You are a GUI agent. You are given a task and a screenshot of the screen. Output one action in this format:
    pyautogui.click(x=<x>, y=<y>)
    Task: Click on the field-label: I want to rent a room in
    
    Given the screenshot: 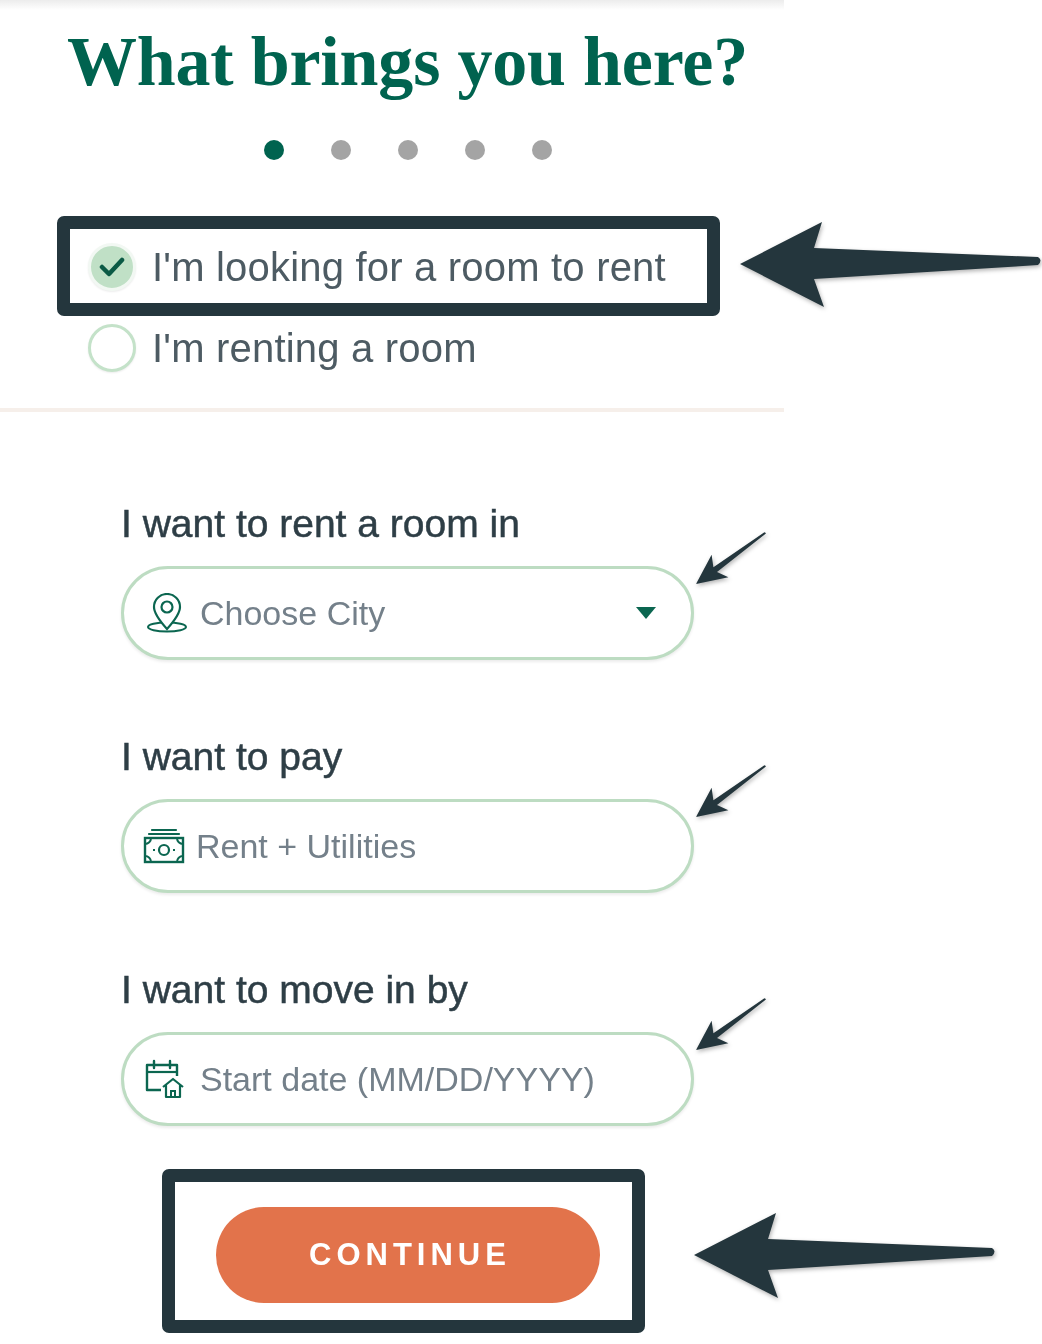 What is the action you would take?
    pyautogui.click(x=320, y=524)
    